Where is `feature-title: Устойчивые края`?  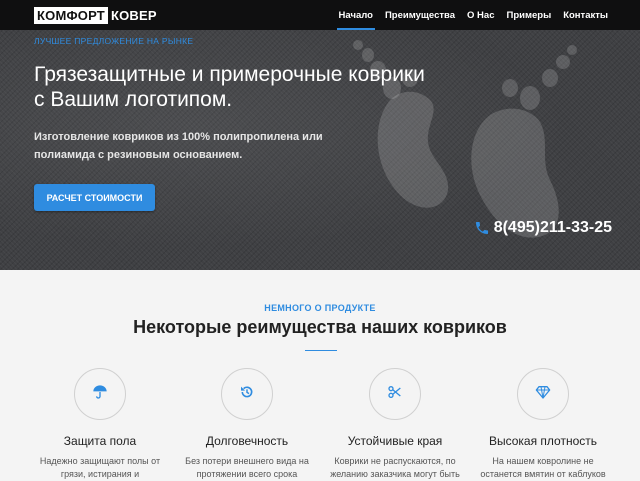
feature-title: Устойчивые края is located at coordinates (395, 441).